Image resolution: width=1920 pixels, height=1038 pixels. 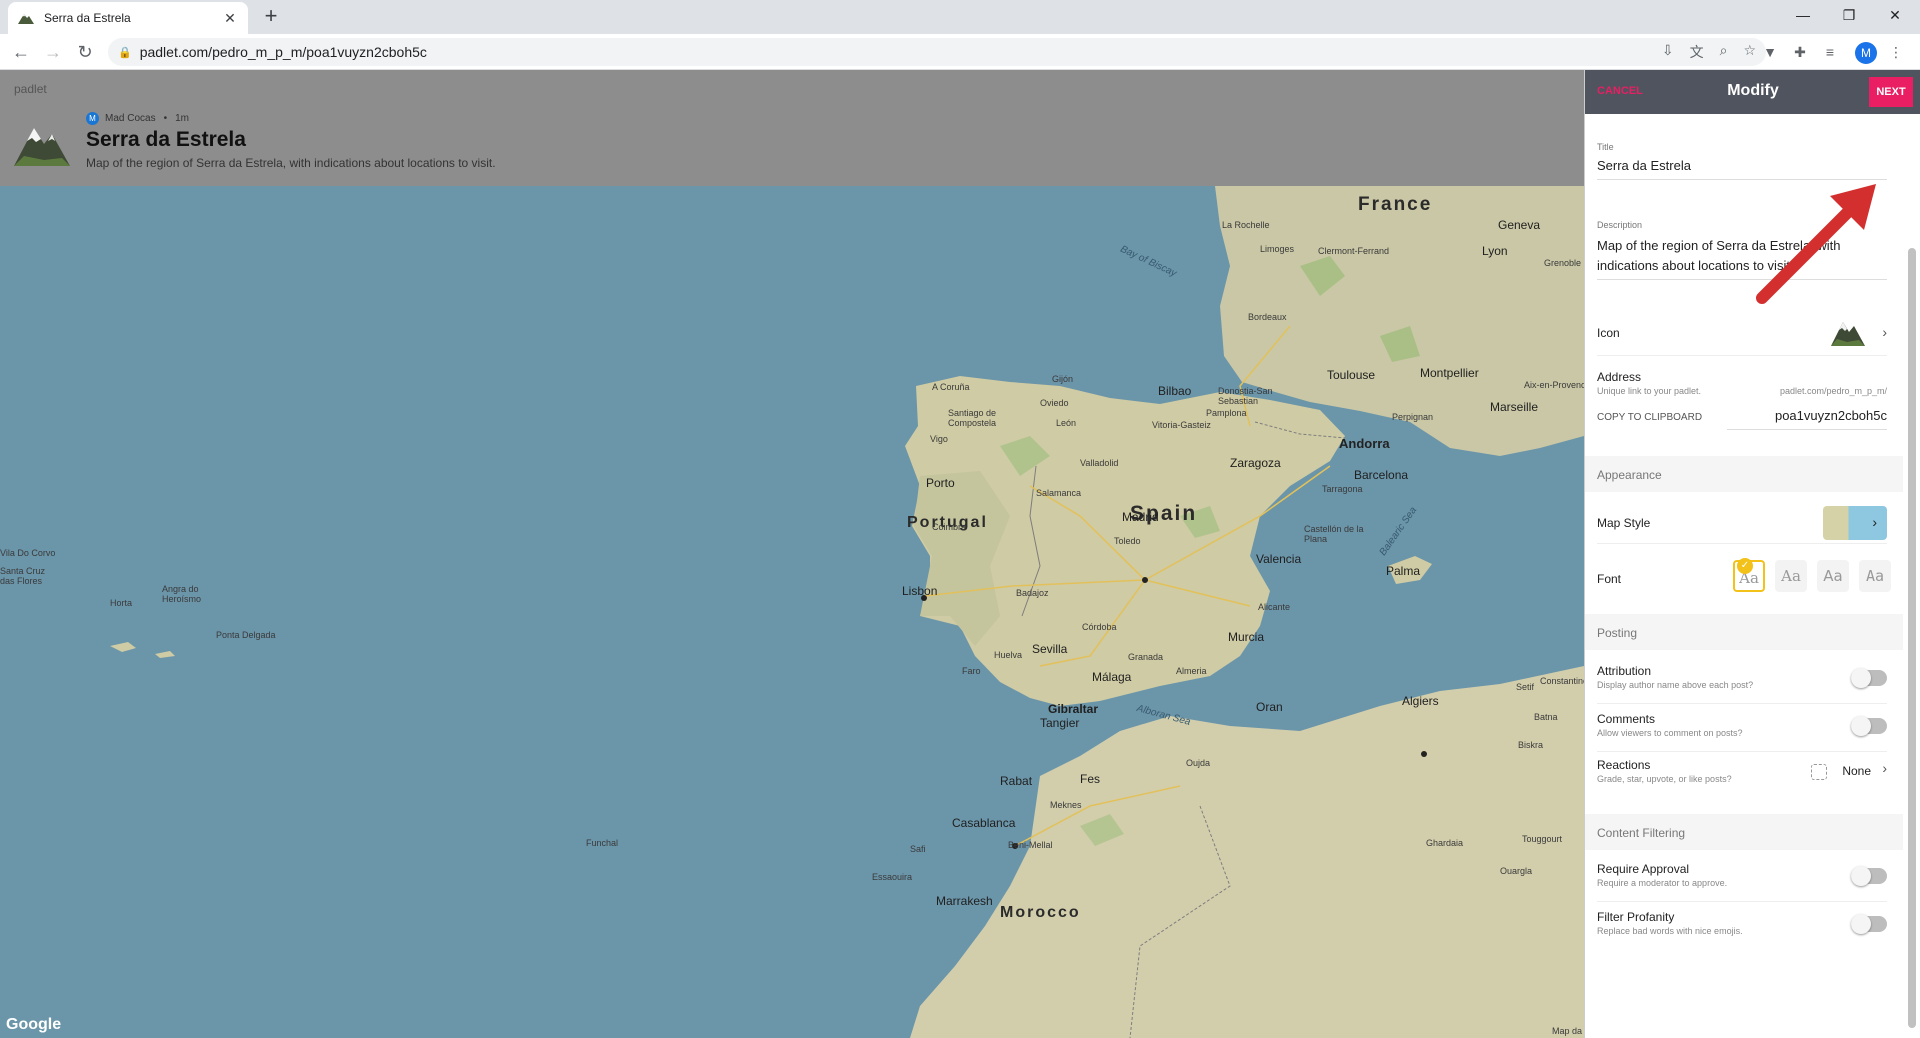 I want to click on filter-profanity-toggle, so click(x=1869, y=924).